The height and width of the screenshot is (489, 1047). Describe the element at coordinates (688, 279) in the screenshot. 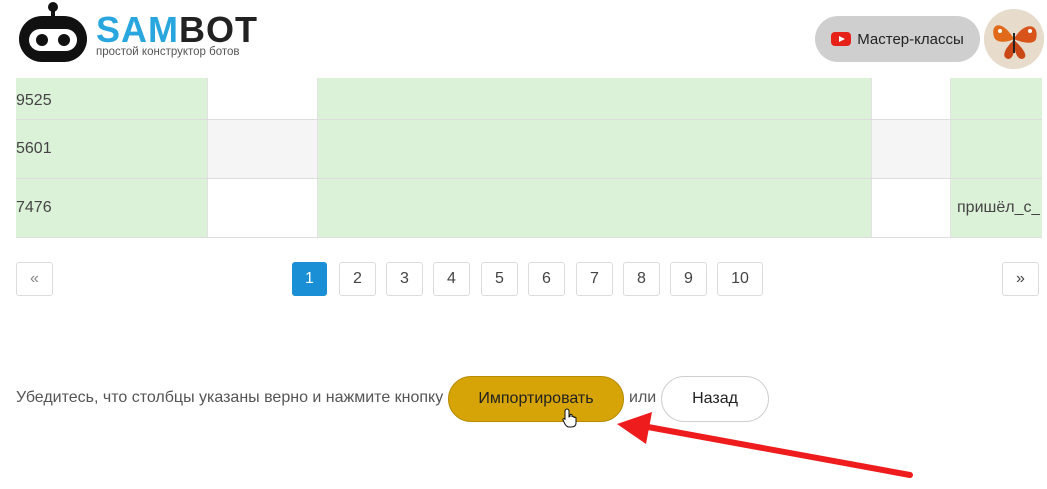

I see `page-9: 9` at that location.